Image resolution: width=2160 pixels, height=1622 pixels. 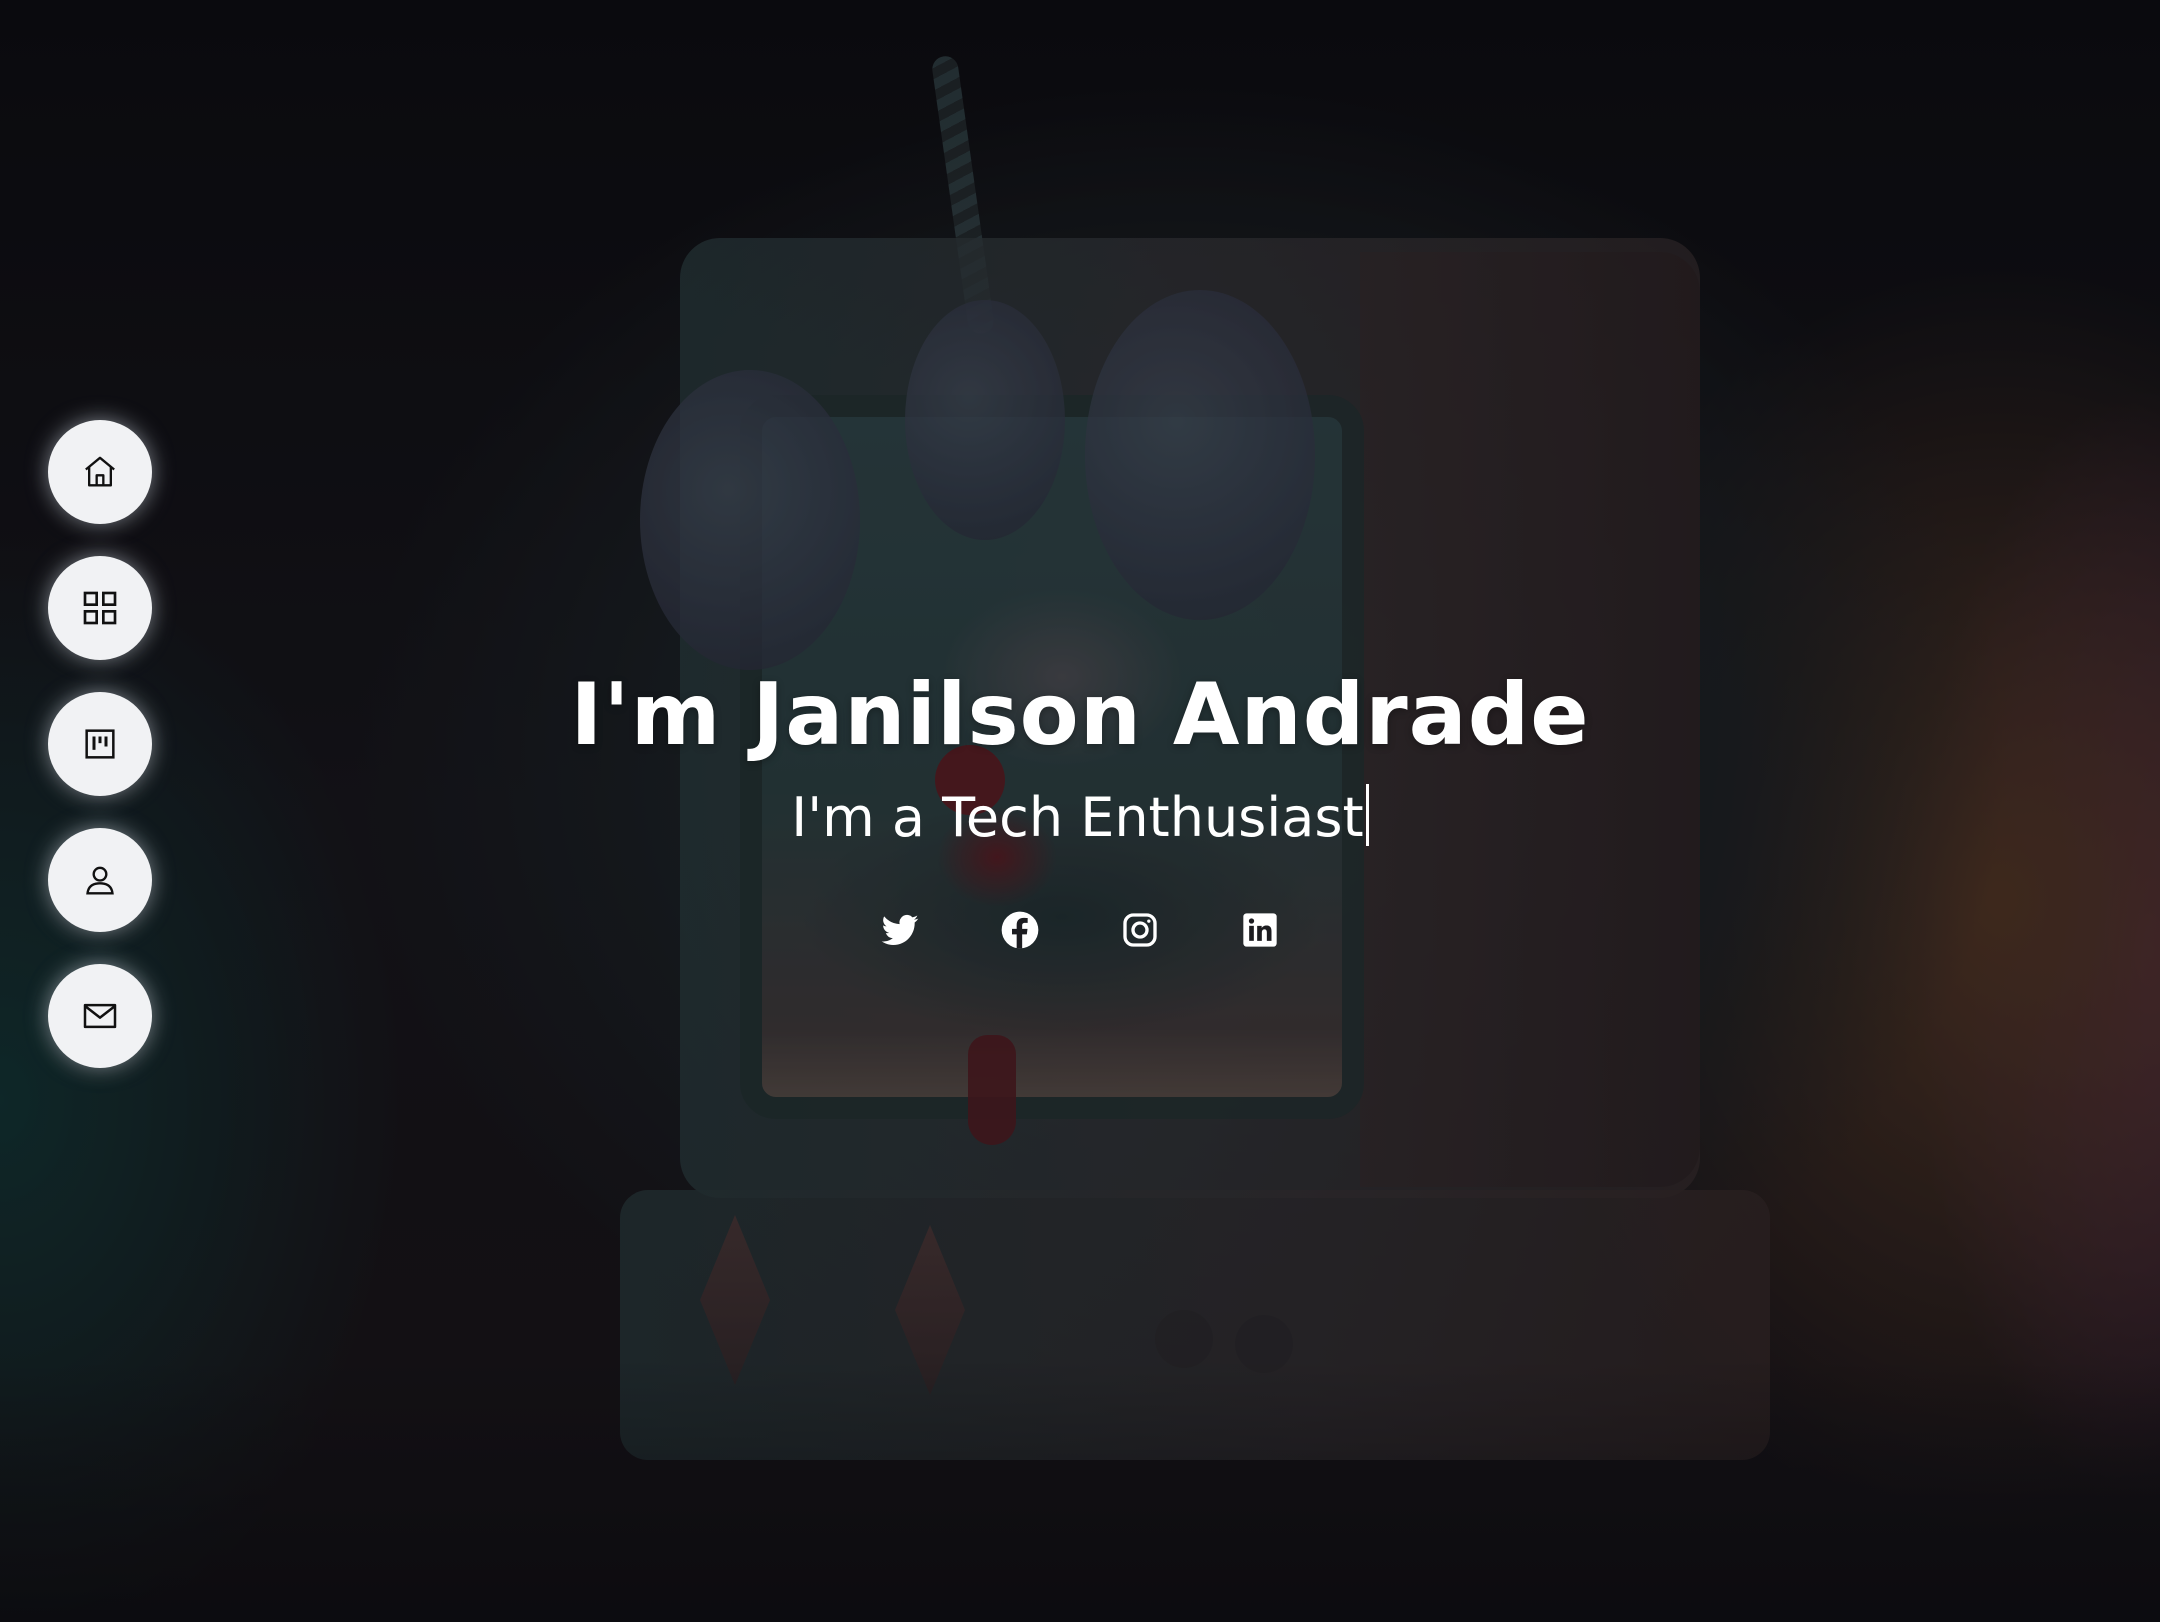 I want to click on nav-grid-button, so click(x=100, y=608).